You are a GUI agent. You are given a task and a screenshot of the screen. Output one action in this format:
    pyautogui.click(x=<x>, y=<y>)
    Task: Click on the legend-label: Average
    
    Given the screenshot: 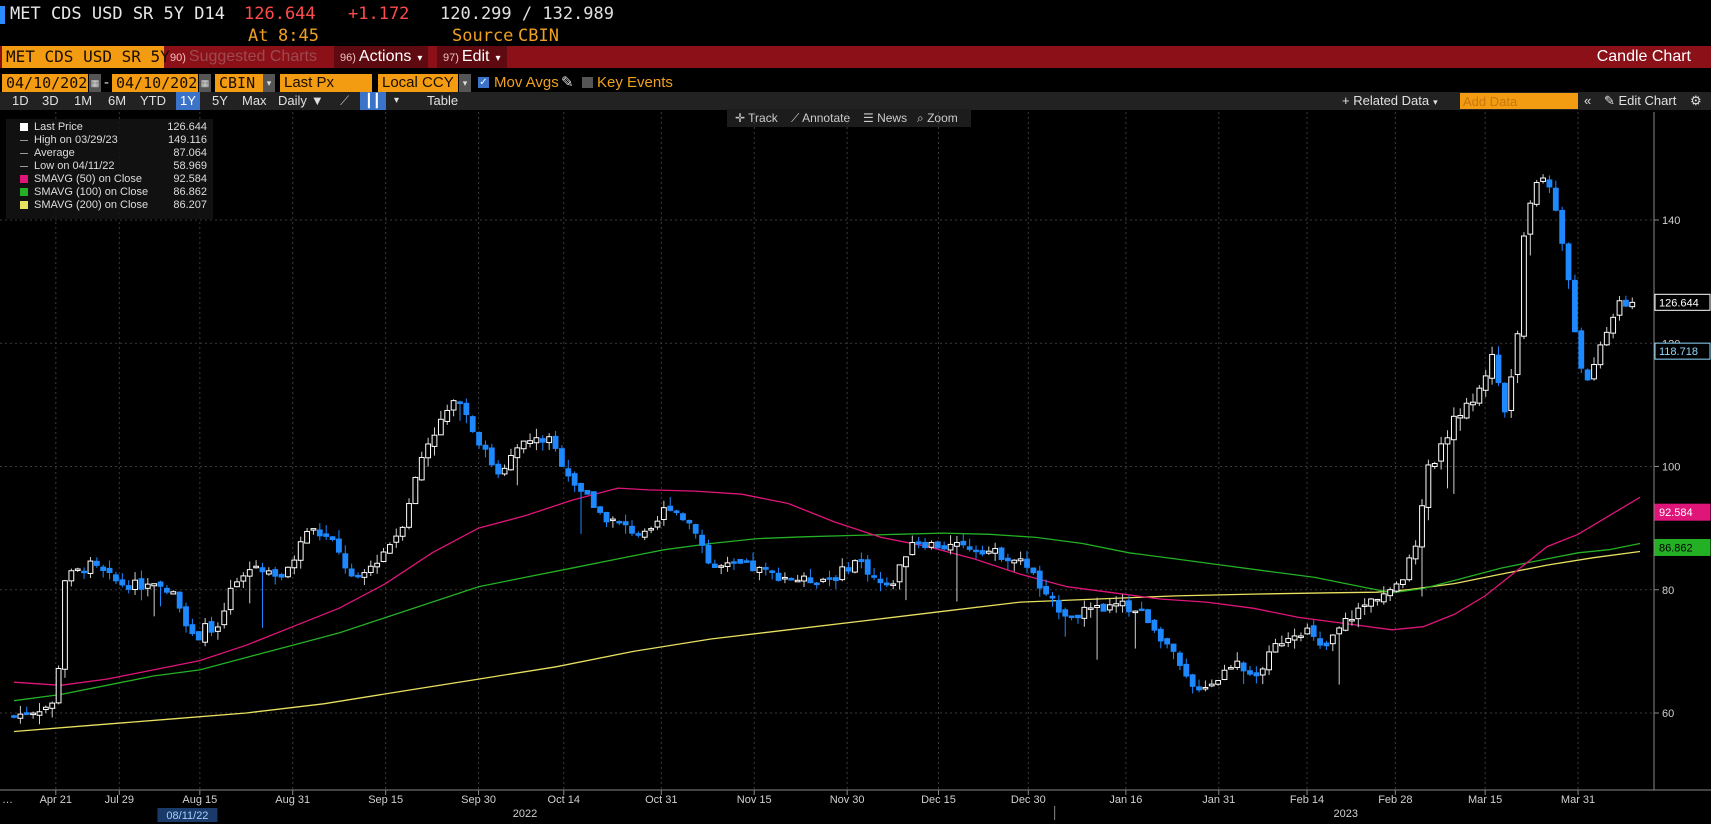 What is the action you would take?
    pyautogui.click(x=54, y=153)
    